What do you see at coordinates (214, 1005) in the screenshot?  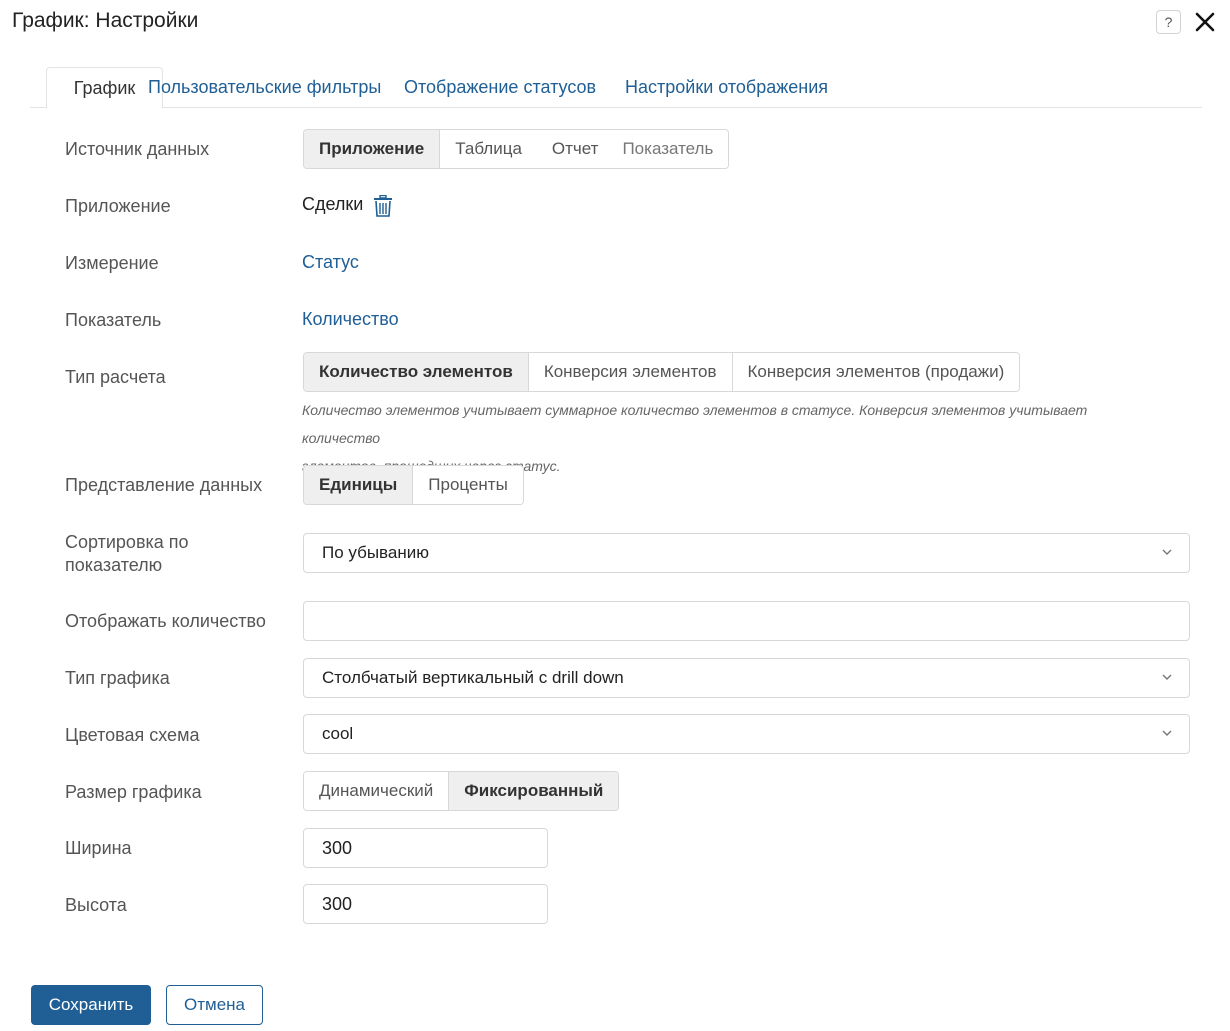 I see `cancel-button: Отмена` at bounding box center [214, 1005].